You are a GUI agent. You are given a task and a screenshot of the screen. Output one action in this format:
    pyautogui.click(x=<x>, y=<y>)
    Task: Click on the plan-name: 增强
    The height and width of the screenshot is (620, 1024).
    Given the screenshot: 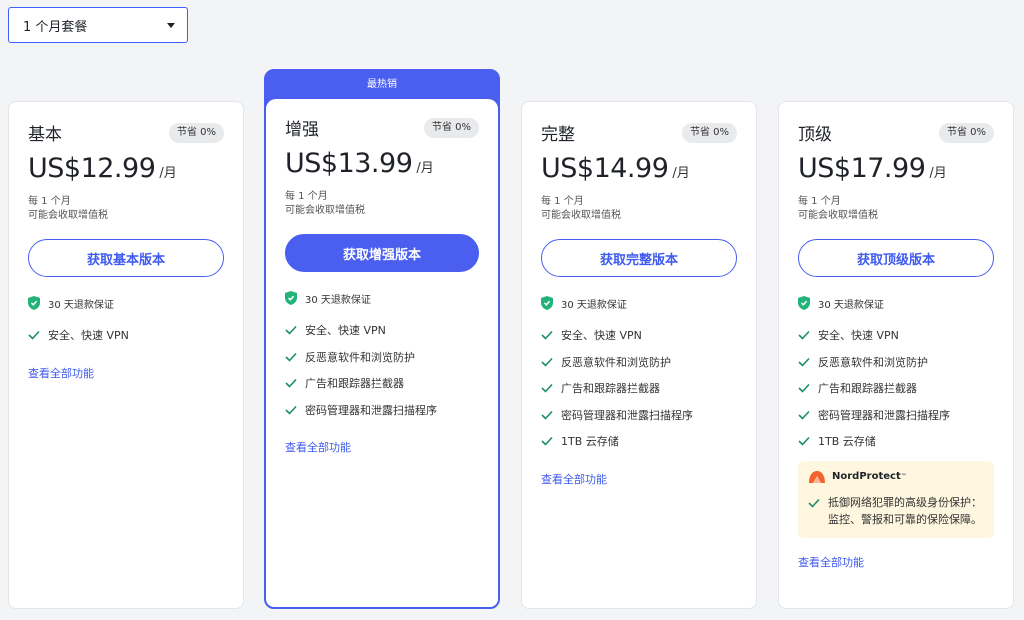 What is the action you would take?
    pyautogui.click(x=302, y=130)
    